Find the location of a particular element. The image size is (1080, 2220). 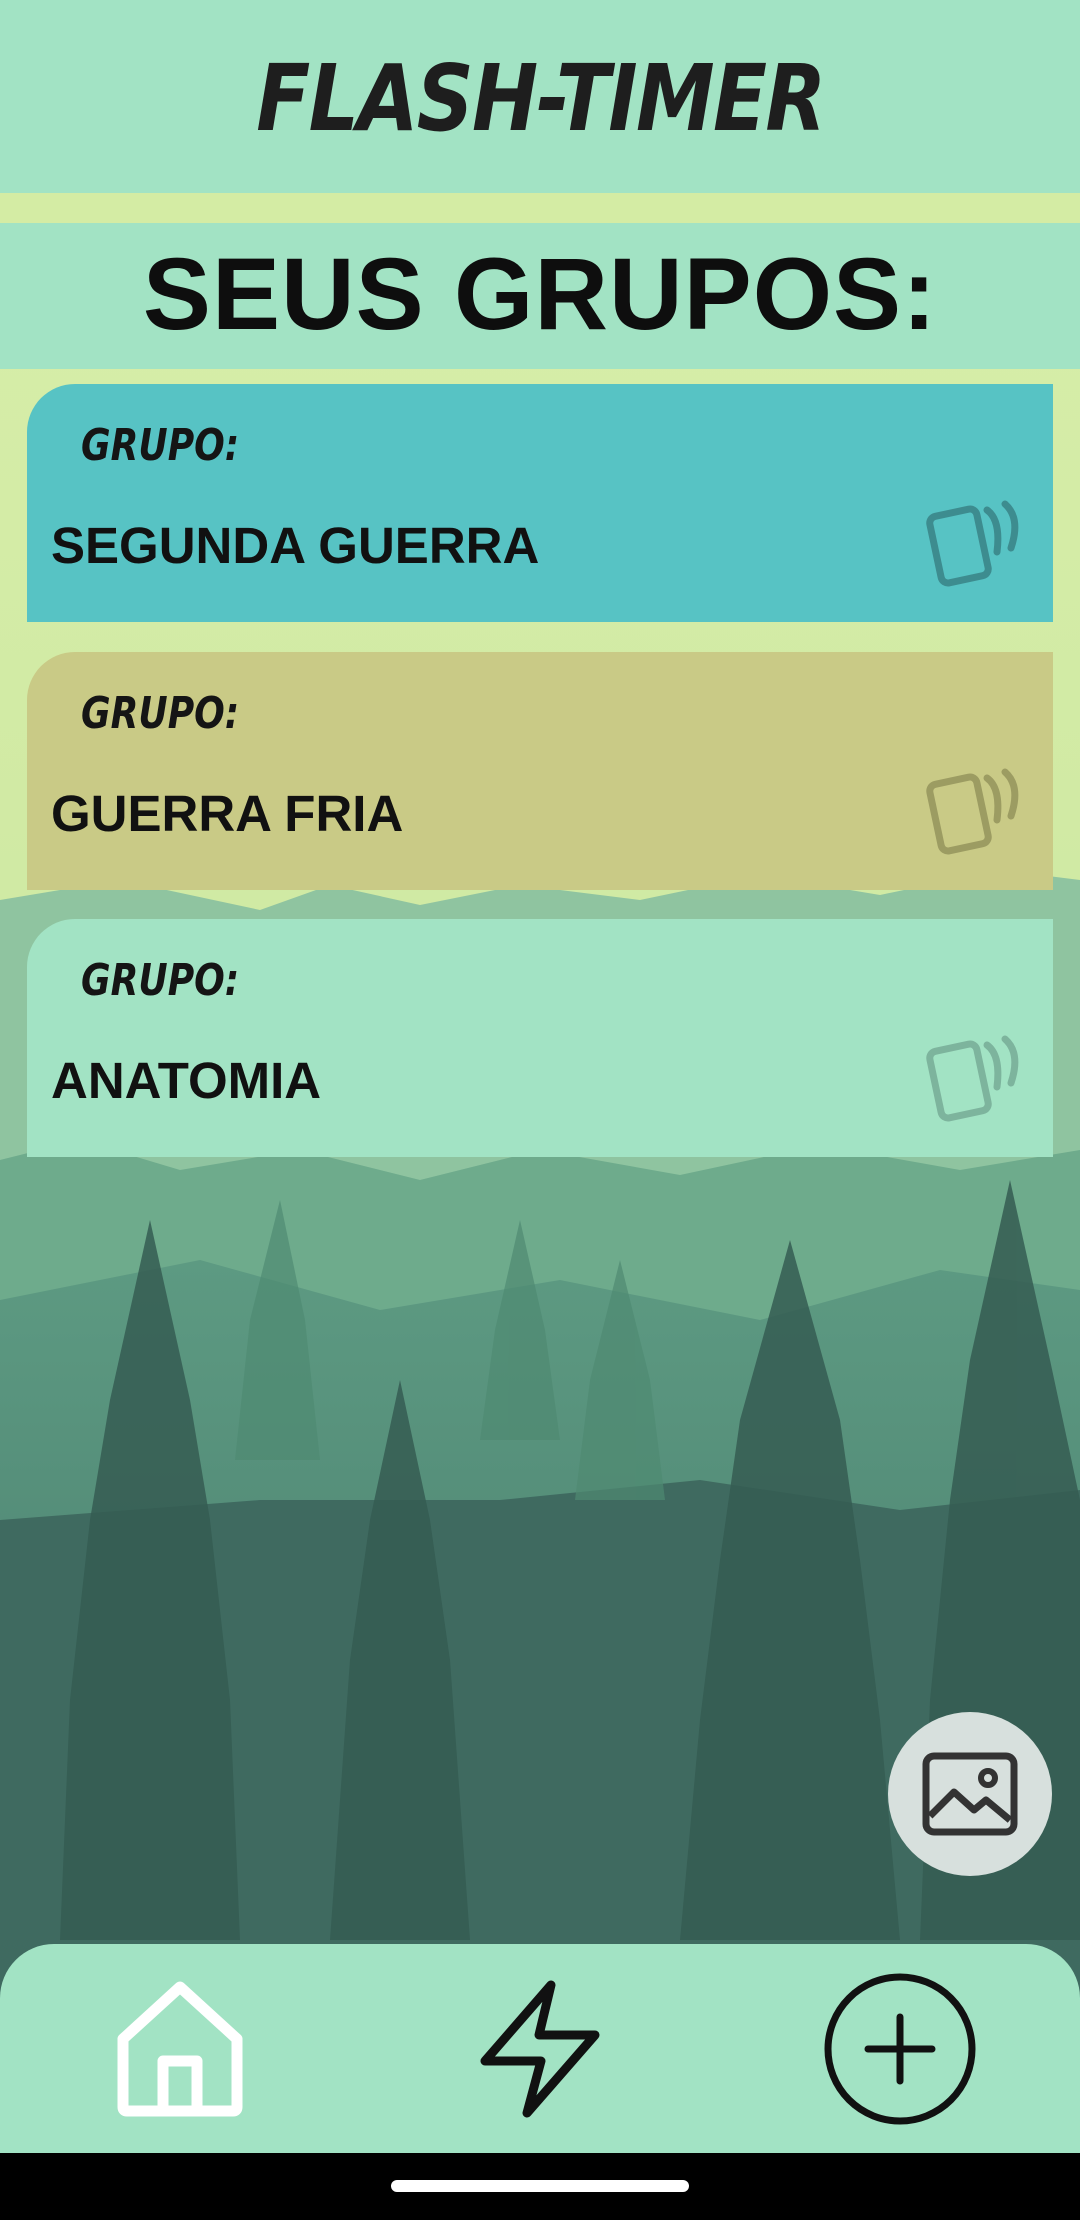

home-icon is located at coordinates (180, 2048).